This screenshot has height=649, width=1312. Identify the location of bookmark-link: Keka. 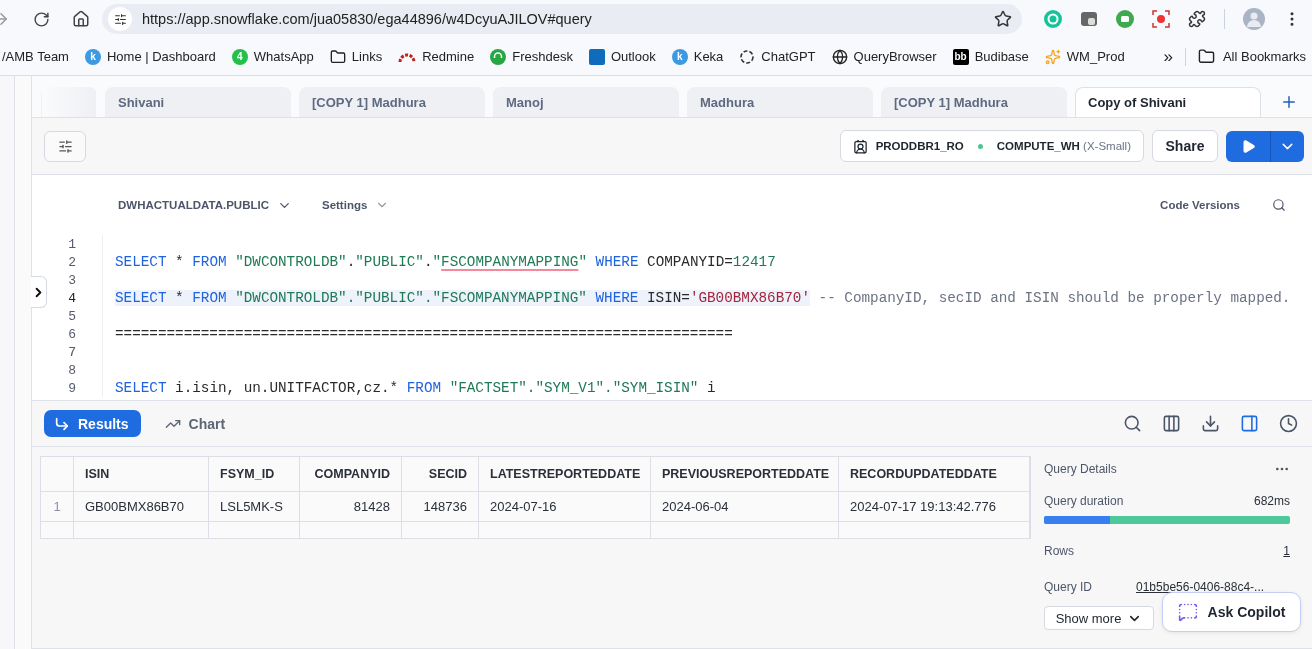
(708, 56).